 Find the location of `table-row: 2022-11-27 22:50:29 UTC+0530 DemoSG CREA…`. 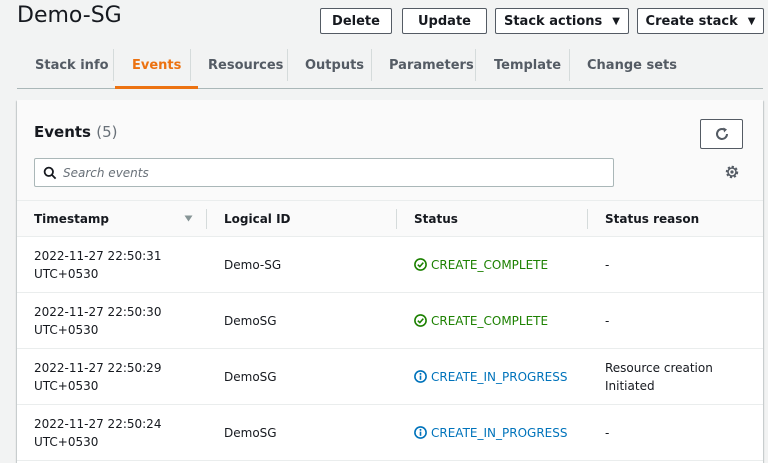

table-row: 2022-11-27 22:50:29 UTC+0530 DemoSG CREA… is located at coordinates (390, 377).